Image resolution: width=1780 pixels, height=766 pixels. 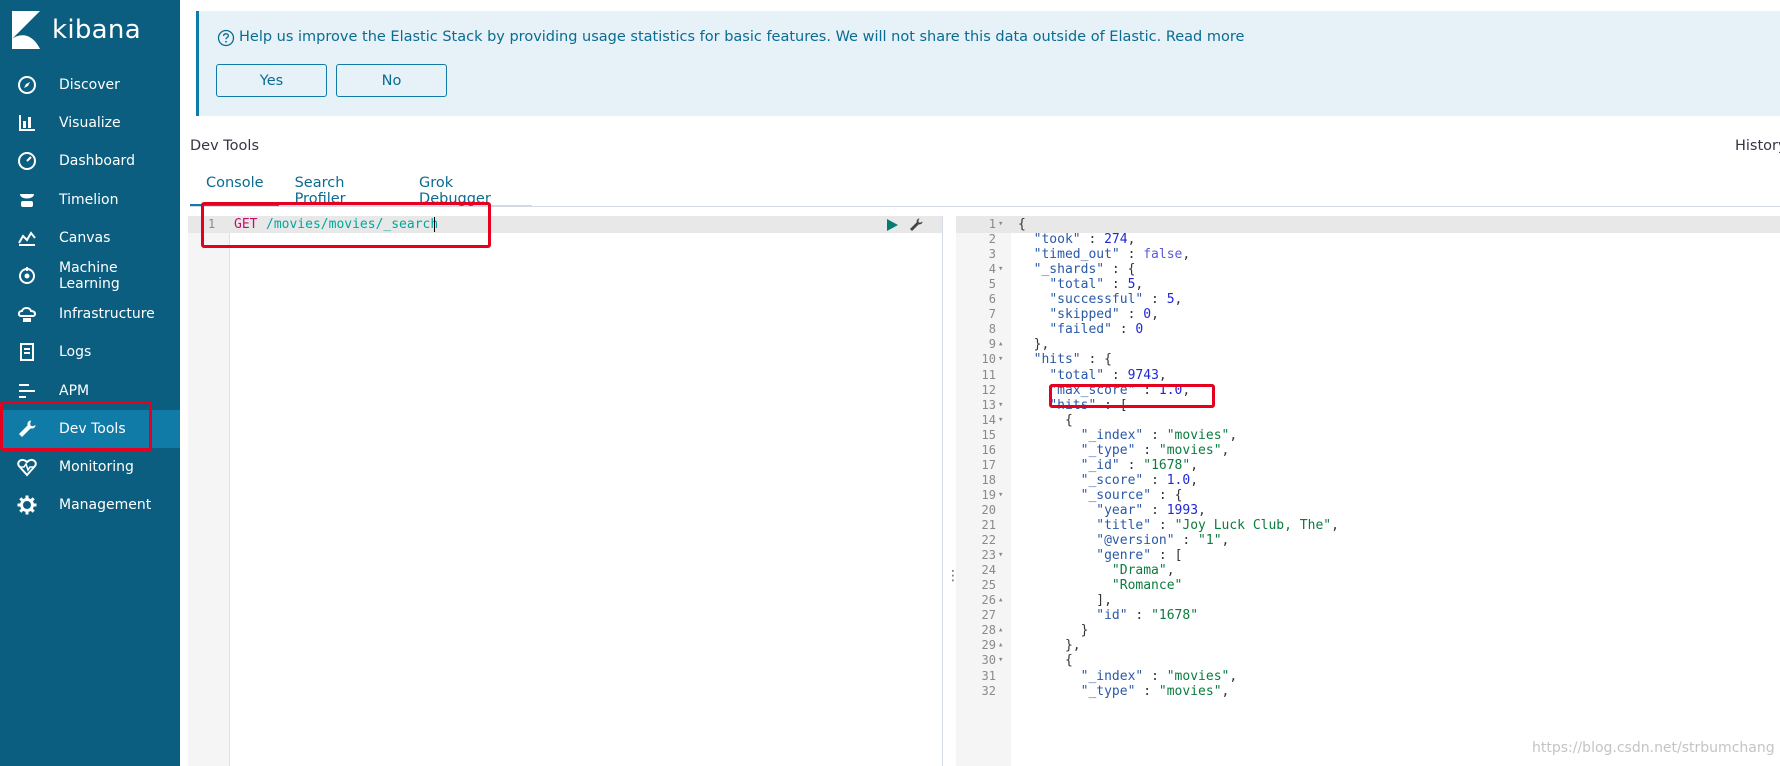 I want to click on bar-chart-icon, so click(x=27, y=123).